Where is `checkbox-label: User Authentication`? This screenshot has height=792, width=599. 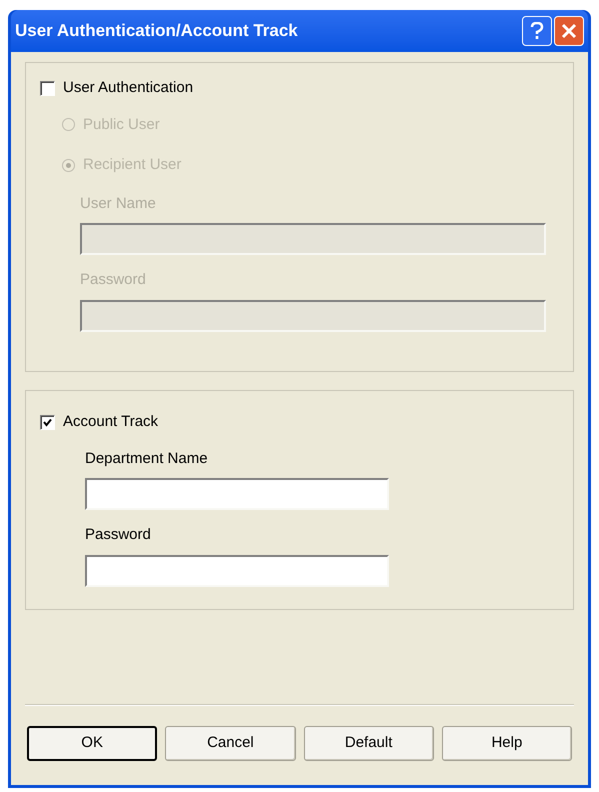 checkbox-label: User Authentication is located at coordinates (128, 88).